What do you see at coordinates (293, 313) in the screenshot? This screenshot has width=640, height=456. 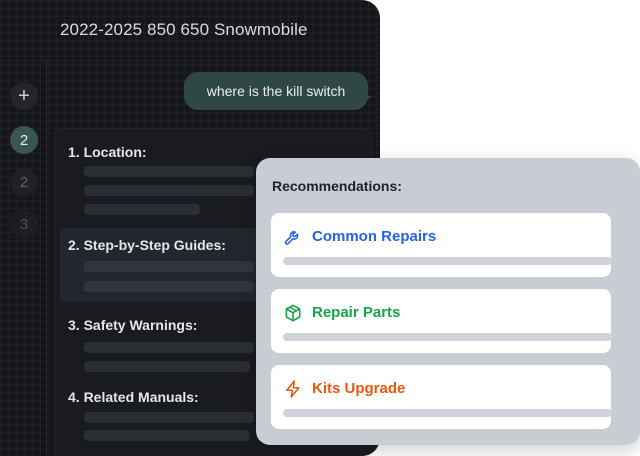 I see `box-icon` at bounding box center [293, 313].